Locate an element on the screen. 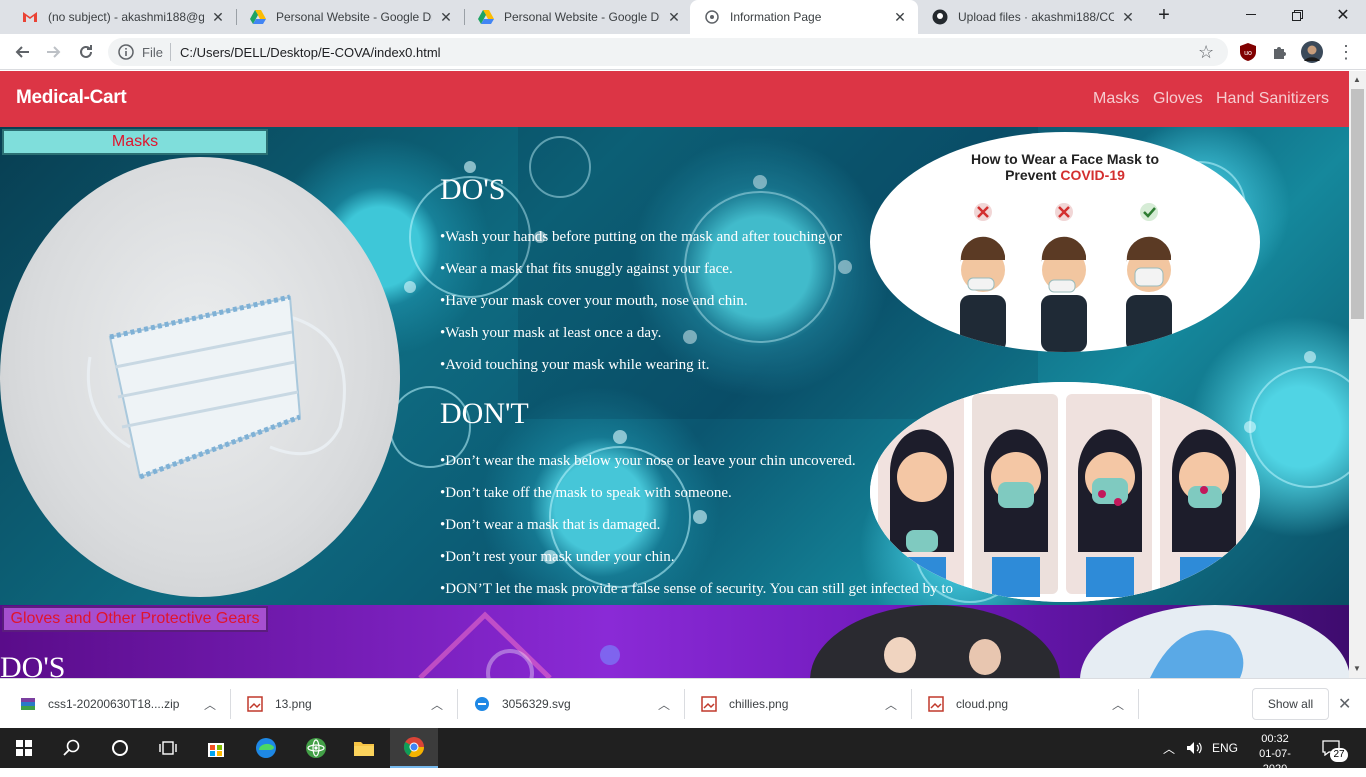 The width and height of the screenshot is (1366, 777). task-view-button is located at coordinates (168, 748).